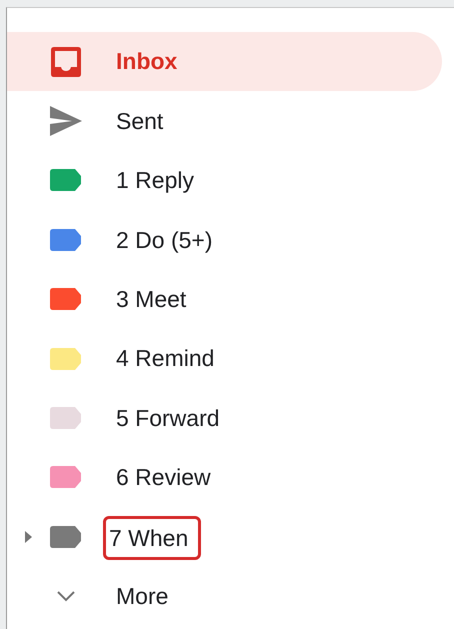  Describe the element at coordinates (140, 121) in the screenshot. I see `nav-label: Sent` at that location.